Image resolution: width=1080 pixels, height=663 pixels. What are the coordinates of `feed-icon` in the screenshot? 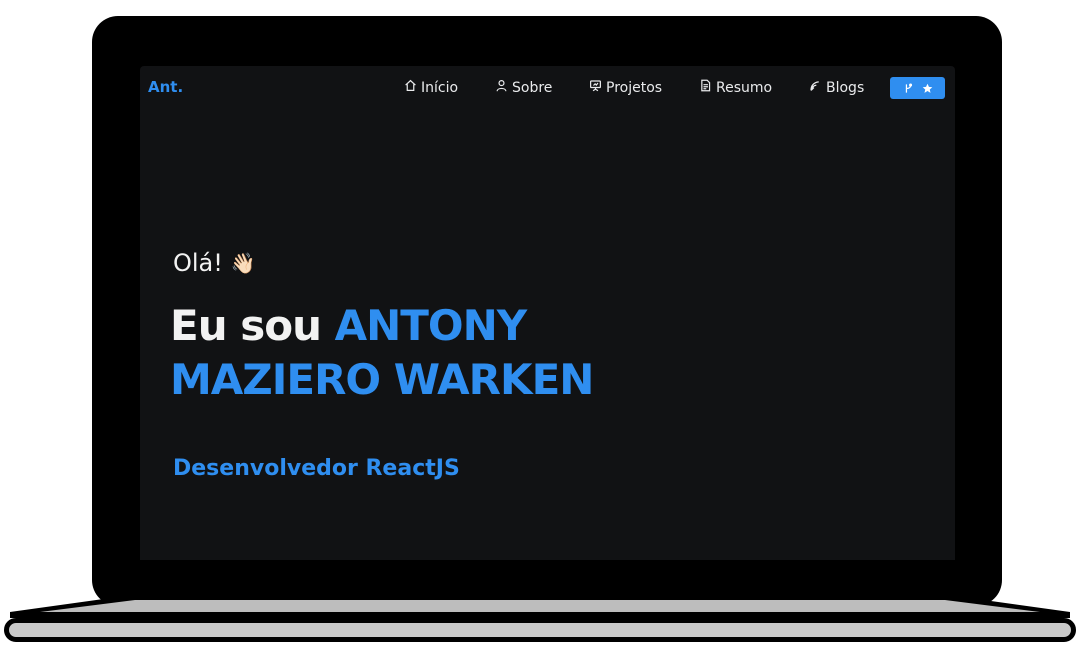 It's located at (815, 87).